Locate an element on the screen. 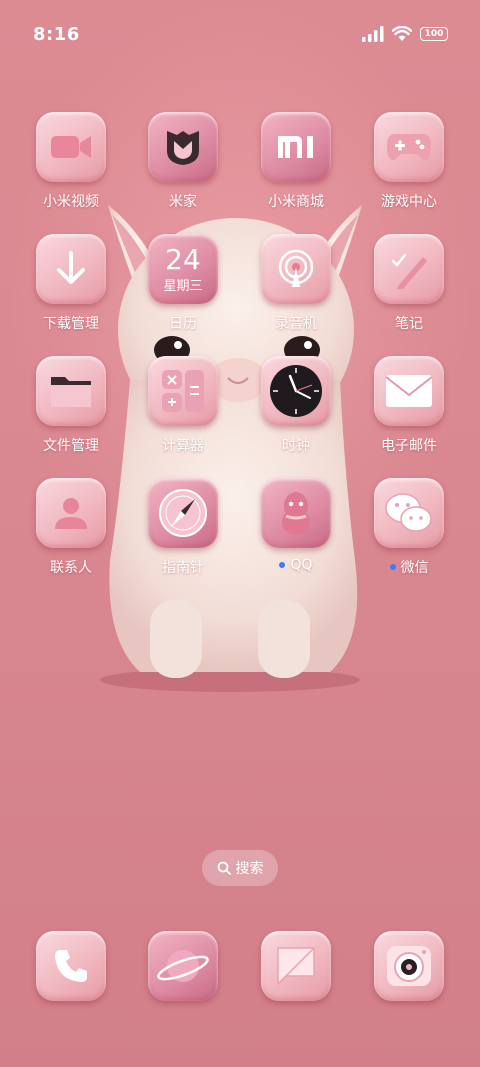  phone-icon is located at coordinates (71, 966).